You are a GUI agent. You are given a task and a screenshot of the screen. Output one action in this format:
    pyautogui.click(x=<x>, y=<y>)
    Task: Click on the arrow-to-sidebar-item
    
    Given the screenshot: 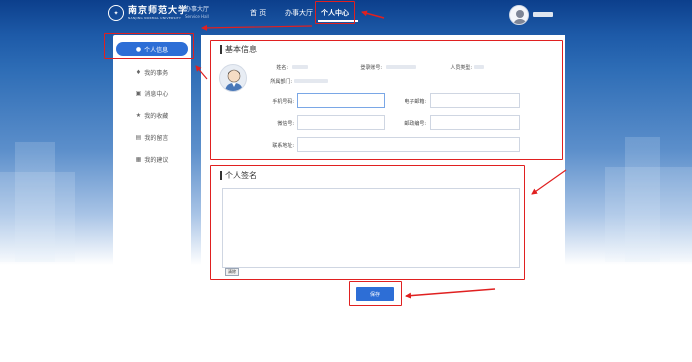 What is the action you would take?
    pyautogui.click(x=201, y=72)
    